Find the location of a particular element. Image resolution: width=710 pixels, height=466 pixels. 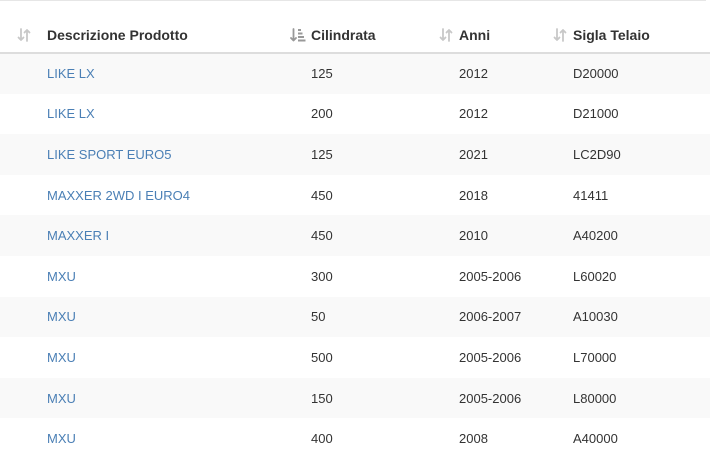

cell-sigla-telaio: A10030 is located at coordinates (628, 317).